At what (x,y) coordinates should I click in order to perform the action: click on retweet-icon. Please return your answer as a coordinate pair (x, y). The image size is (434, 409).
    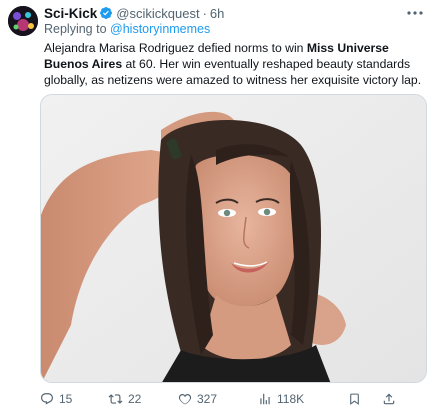
    Looking at the image, I should click on (115, 399).